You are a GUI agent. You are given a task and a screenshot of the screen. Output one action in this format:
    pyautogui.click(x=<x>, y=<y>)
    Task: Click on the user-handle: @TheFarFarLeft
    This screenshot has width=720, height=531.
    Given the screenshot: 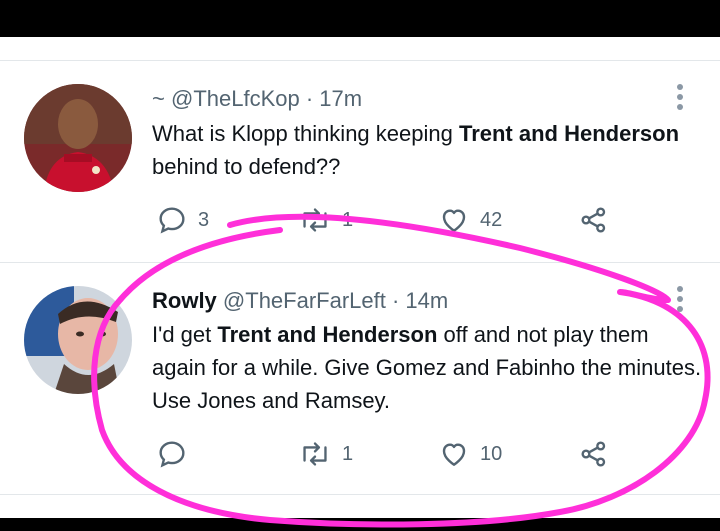 What is the action you would take?
    pyautogui.click(x=304, y=300)
    